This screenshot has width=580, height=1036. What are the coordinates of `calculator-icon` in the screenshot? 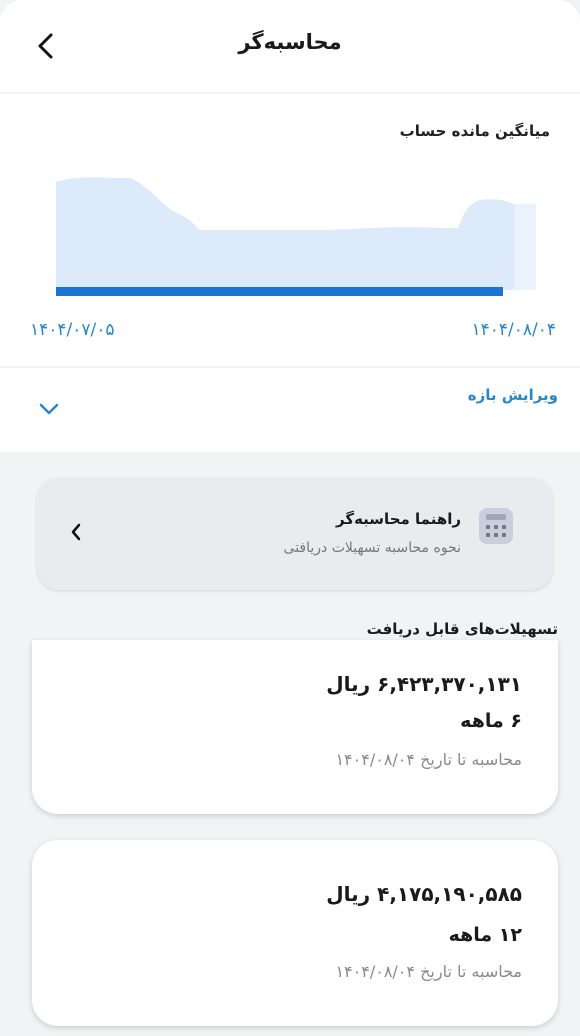 It's located at (496, 526).